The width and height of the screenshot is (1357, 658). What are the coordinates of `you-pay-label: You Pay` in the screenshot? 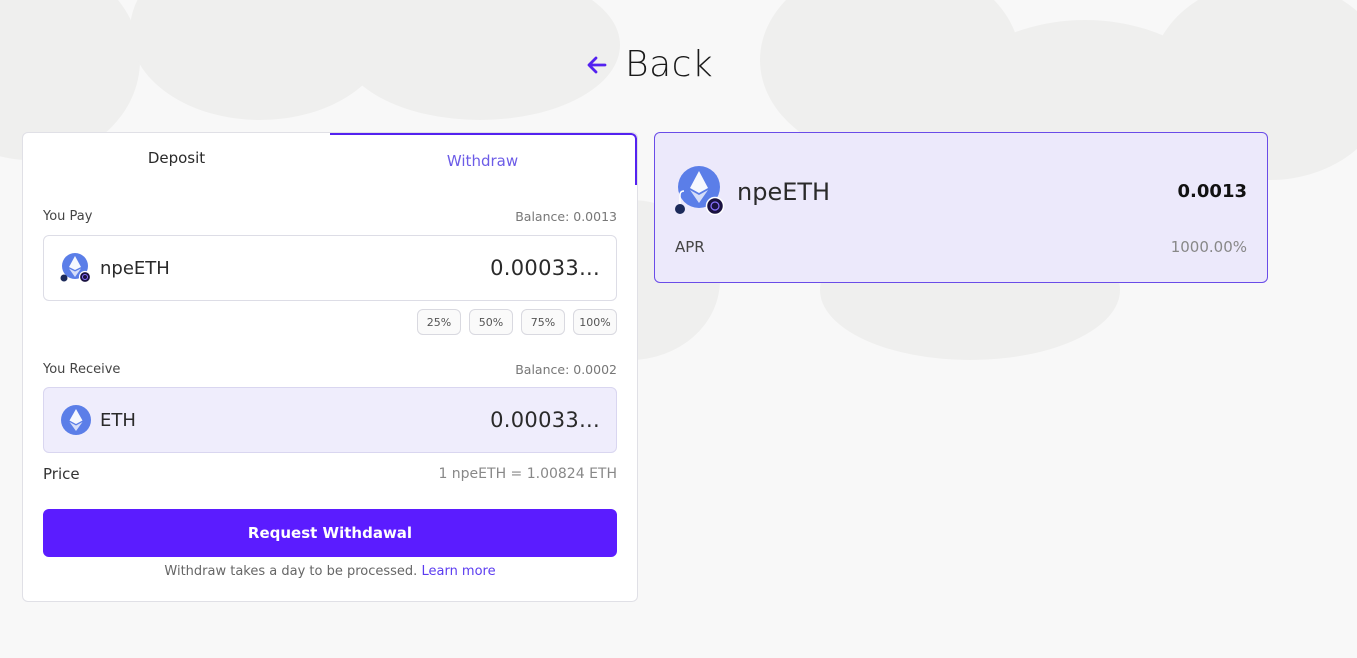 It's located at (68, 216).